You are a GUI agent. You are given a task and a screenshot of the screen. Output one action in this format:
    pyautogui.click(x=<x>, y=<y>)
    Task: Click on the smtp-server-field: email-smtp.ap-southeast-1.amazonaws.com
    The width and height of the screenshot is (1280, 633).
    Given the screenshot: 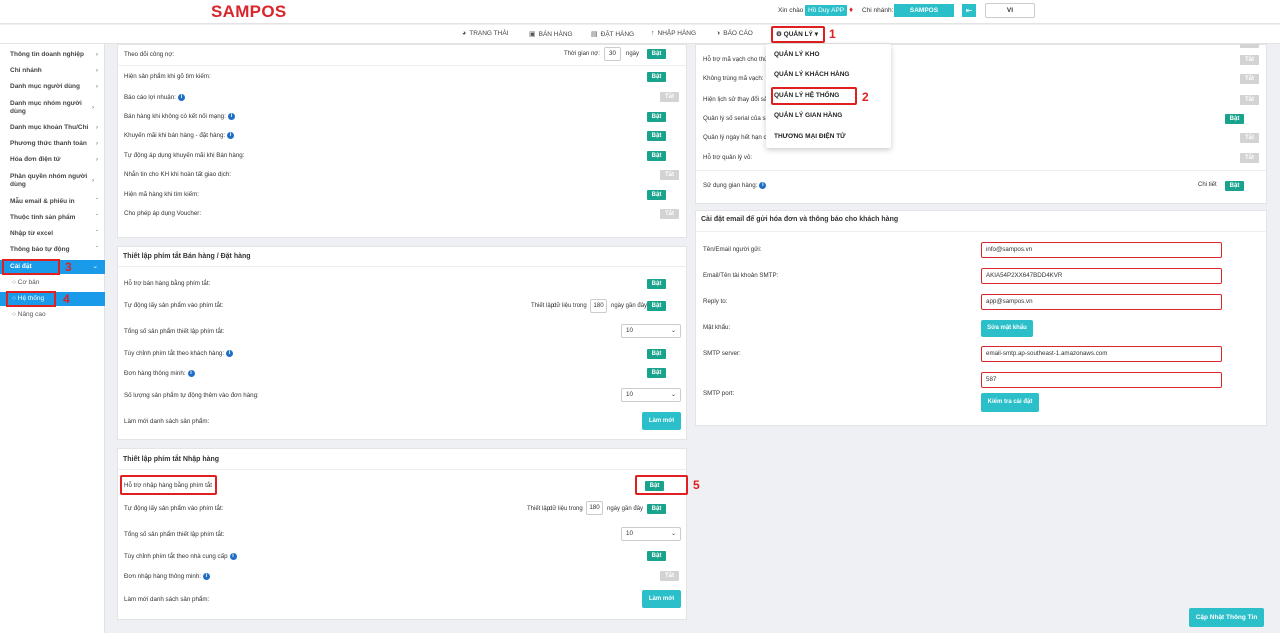 What is the action you would take?
    pyautogui.click(x=1101, y=354)
    